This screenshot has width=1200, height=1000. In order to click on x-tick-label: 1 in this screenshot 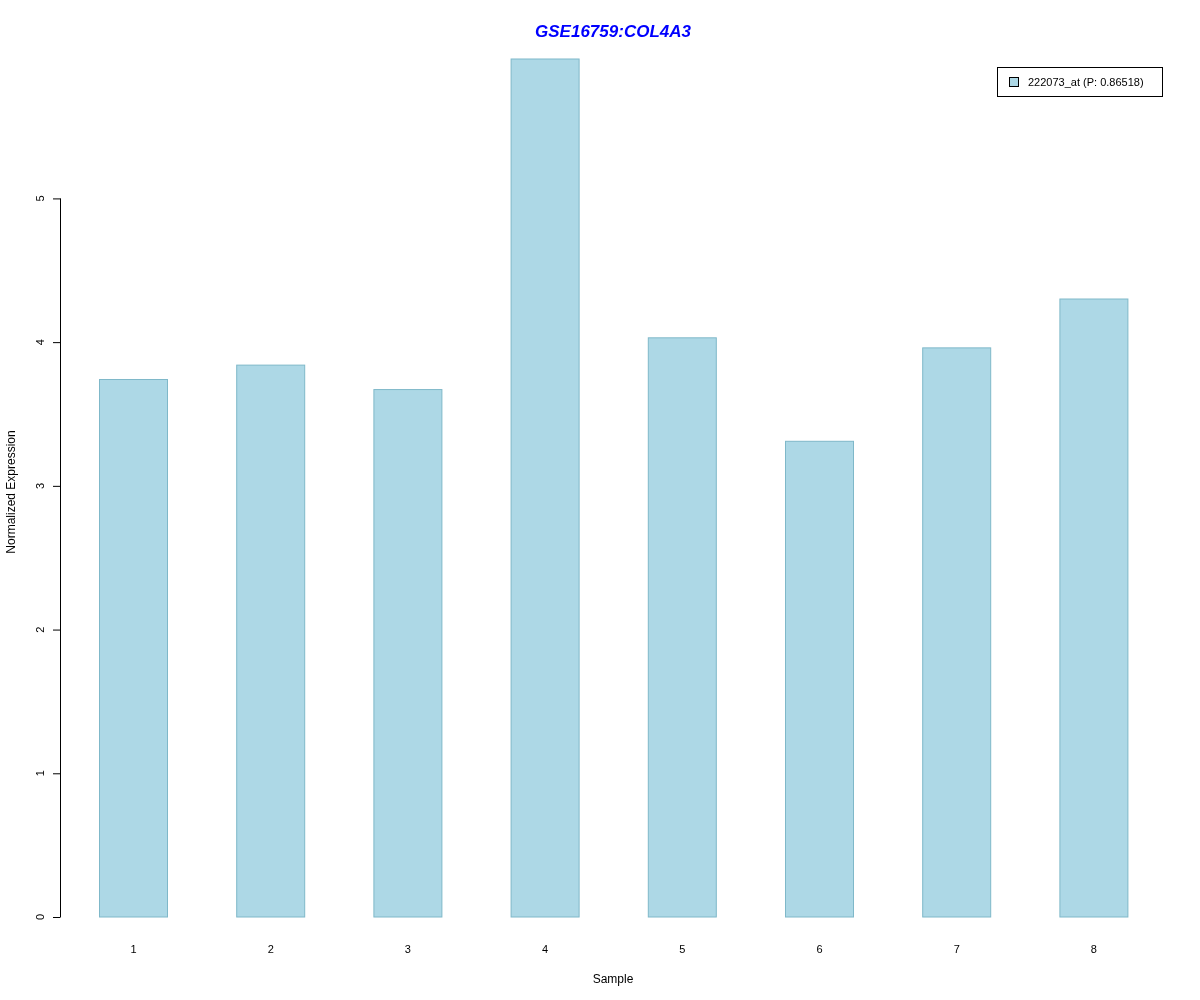, I will do `click(133, 949)`.